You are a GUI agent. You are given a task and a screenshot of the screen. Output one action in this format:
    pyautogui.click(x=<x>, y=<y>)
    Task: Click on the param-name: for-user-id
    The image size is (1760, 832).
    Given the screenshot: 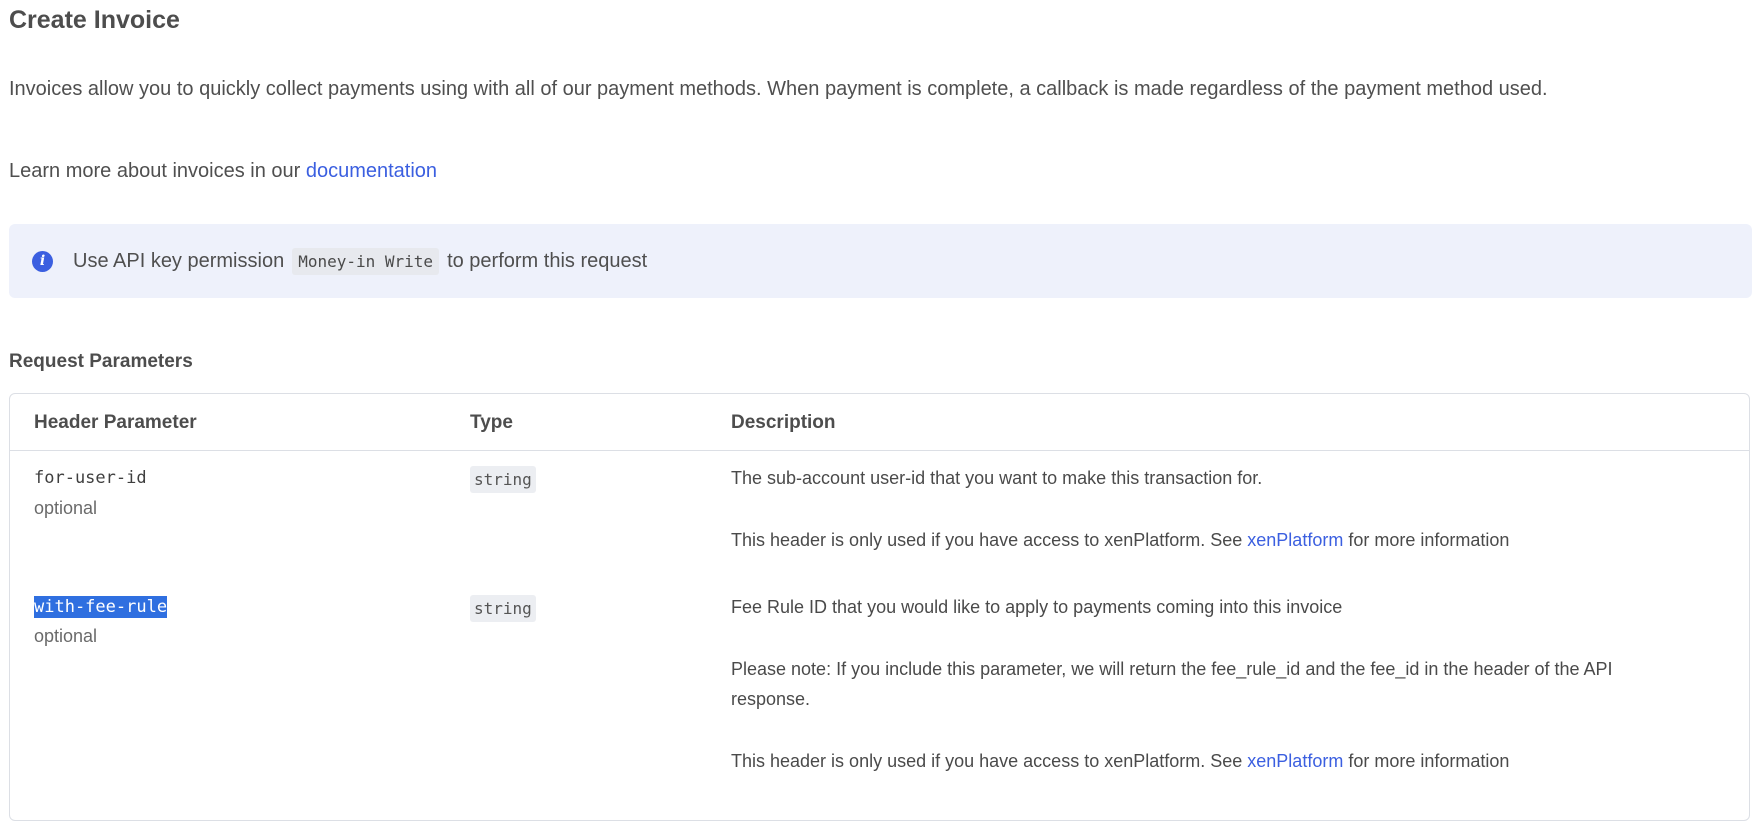 What is the action you would take?
    pyautogui.click(x=90, y=478)
    